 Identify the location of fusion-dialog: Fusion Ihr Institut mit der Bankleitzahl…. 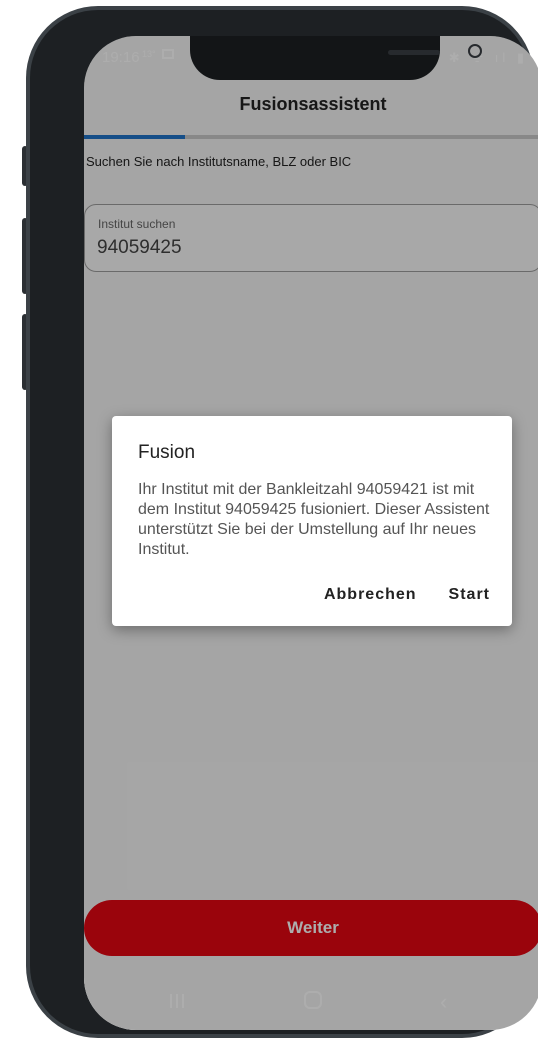
(312, 521).